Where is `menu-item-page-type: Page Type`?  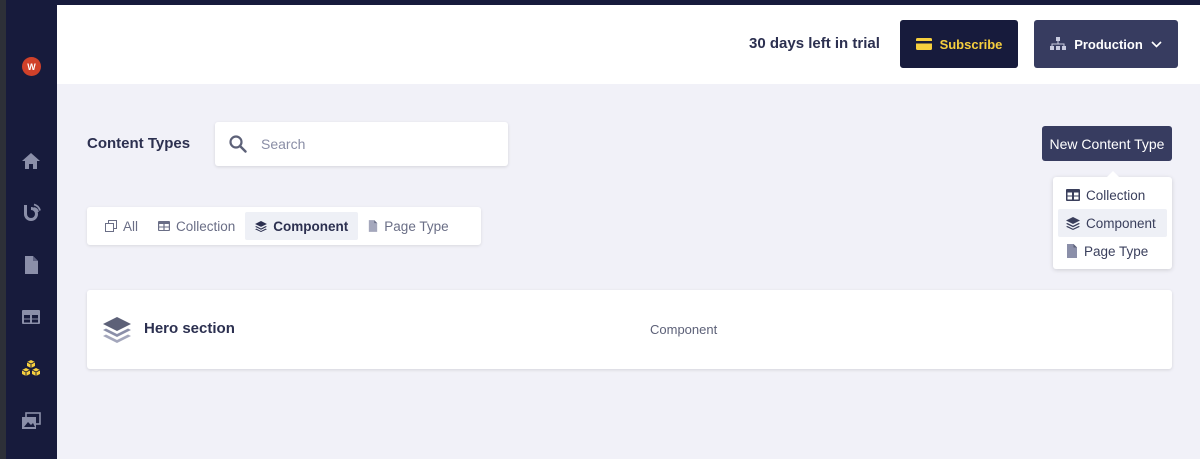 menu-item-page-type: Page Type is located at coordinates (1112, 251).